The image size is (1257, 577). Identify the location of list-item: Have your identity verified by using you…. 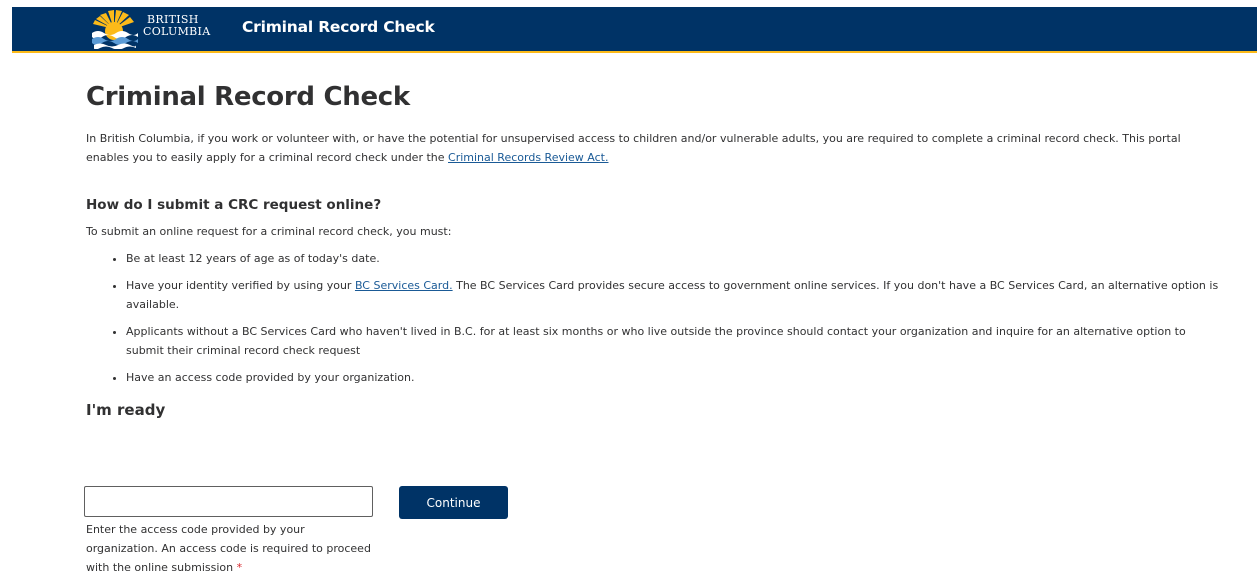
(676, 295).